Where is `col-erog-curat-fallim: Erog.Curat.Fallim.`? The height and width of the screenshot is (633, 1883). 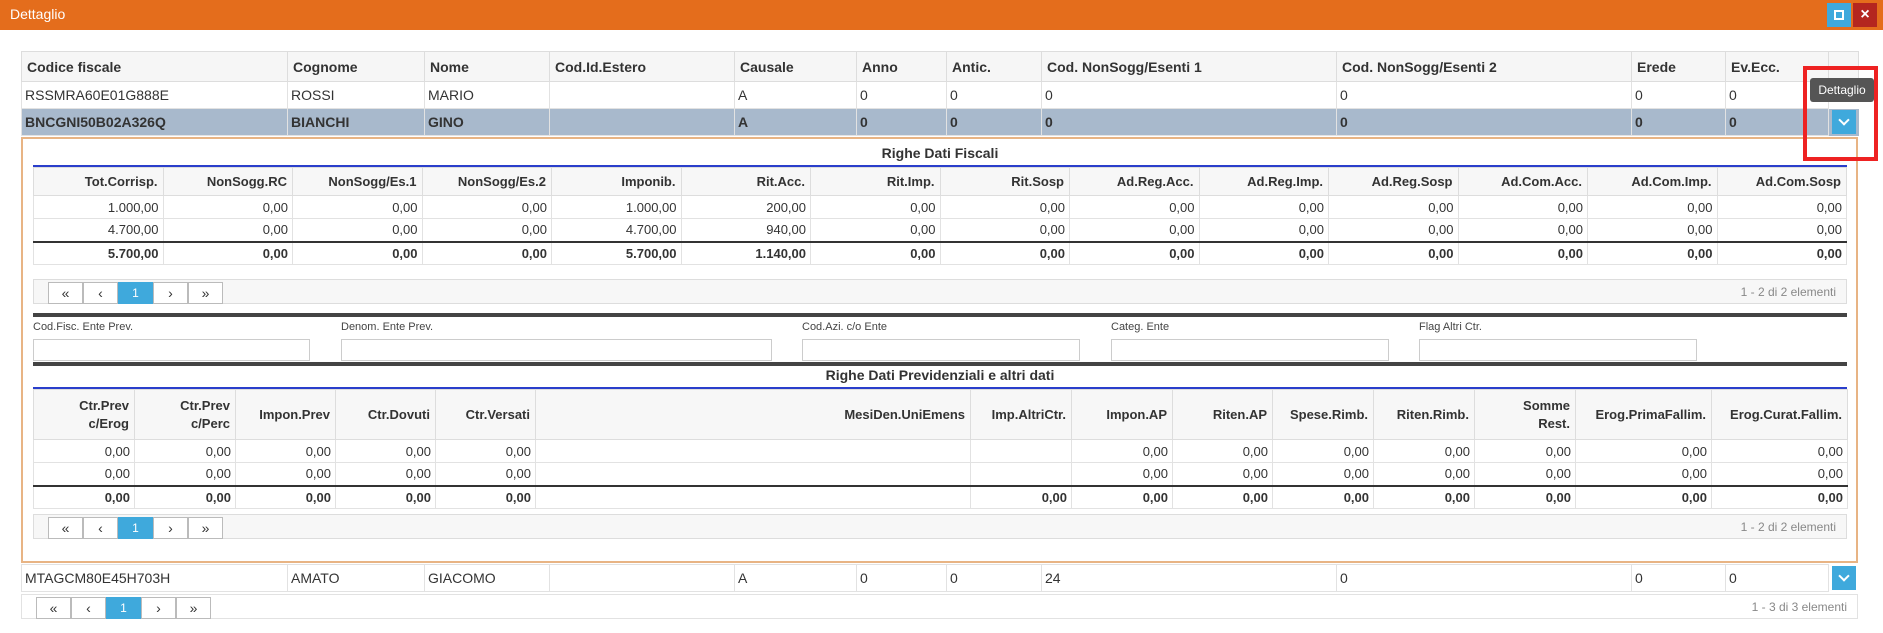 col-erog-curat-fallim: Erog.Curat.Fallim. is located at coordinates (1779, 414).